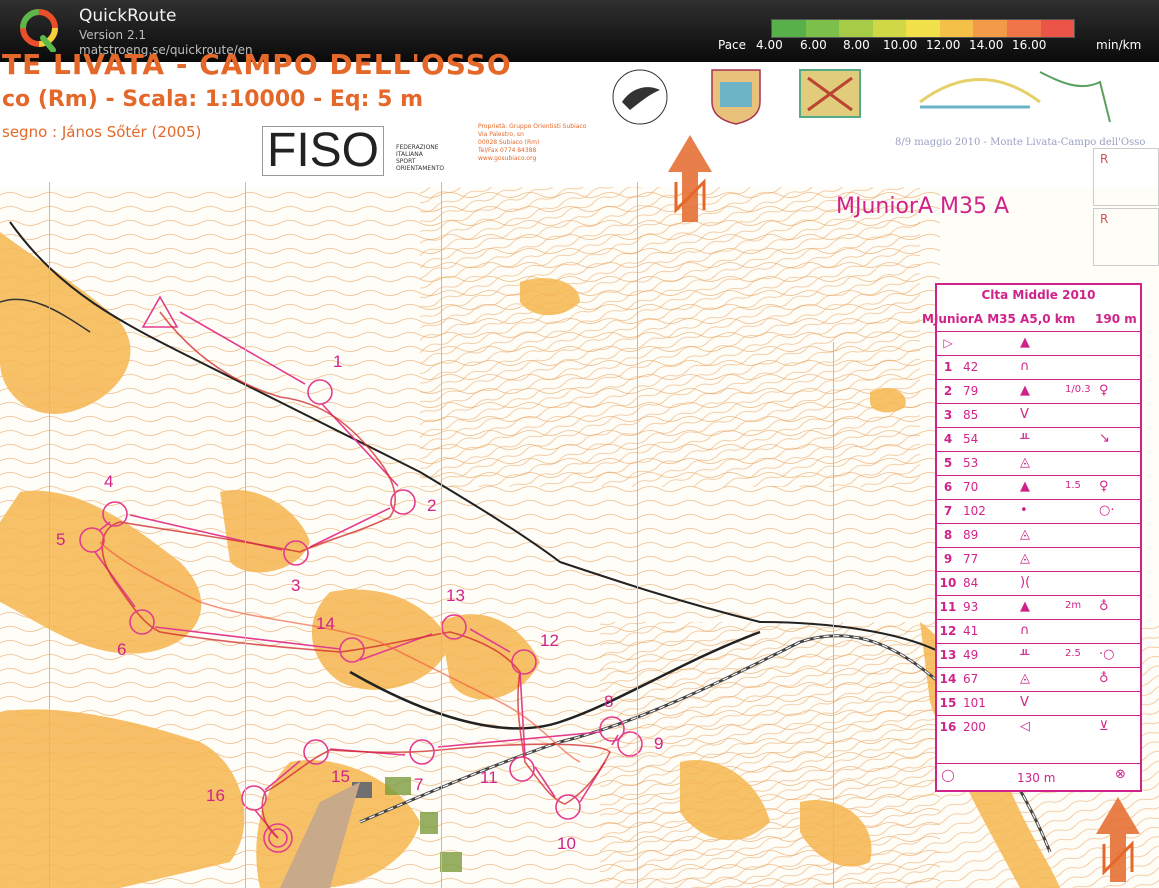 The image size is (1159, 888). Describe the element at coordinates (971, 367) in the screenshot. I see `cd-code: 42` at that location.